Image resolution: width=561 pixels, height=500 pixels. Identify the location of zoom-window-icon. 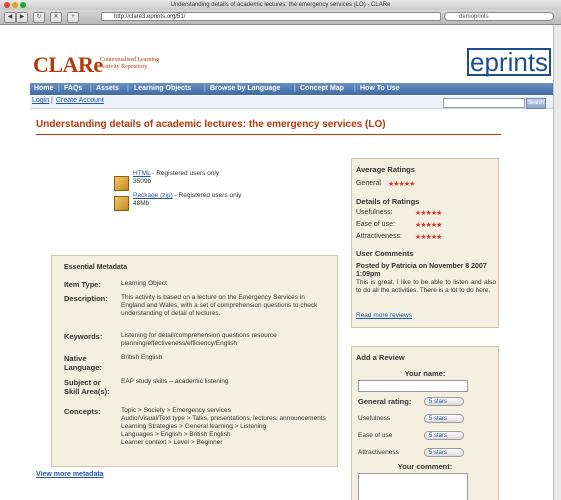
(23, 5).